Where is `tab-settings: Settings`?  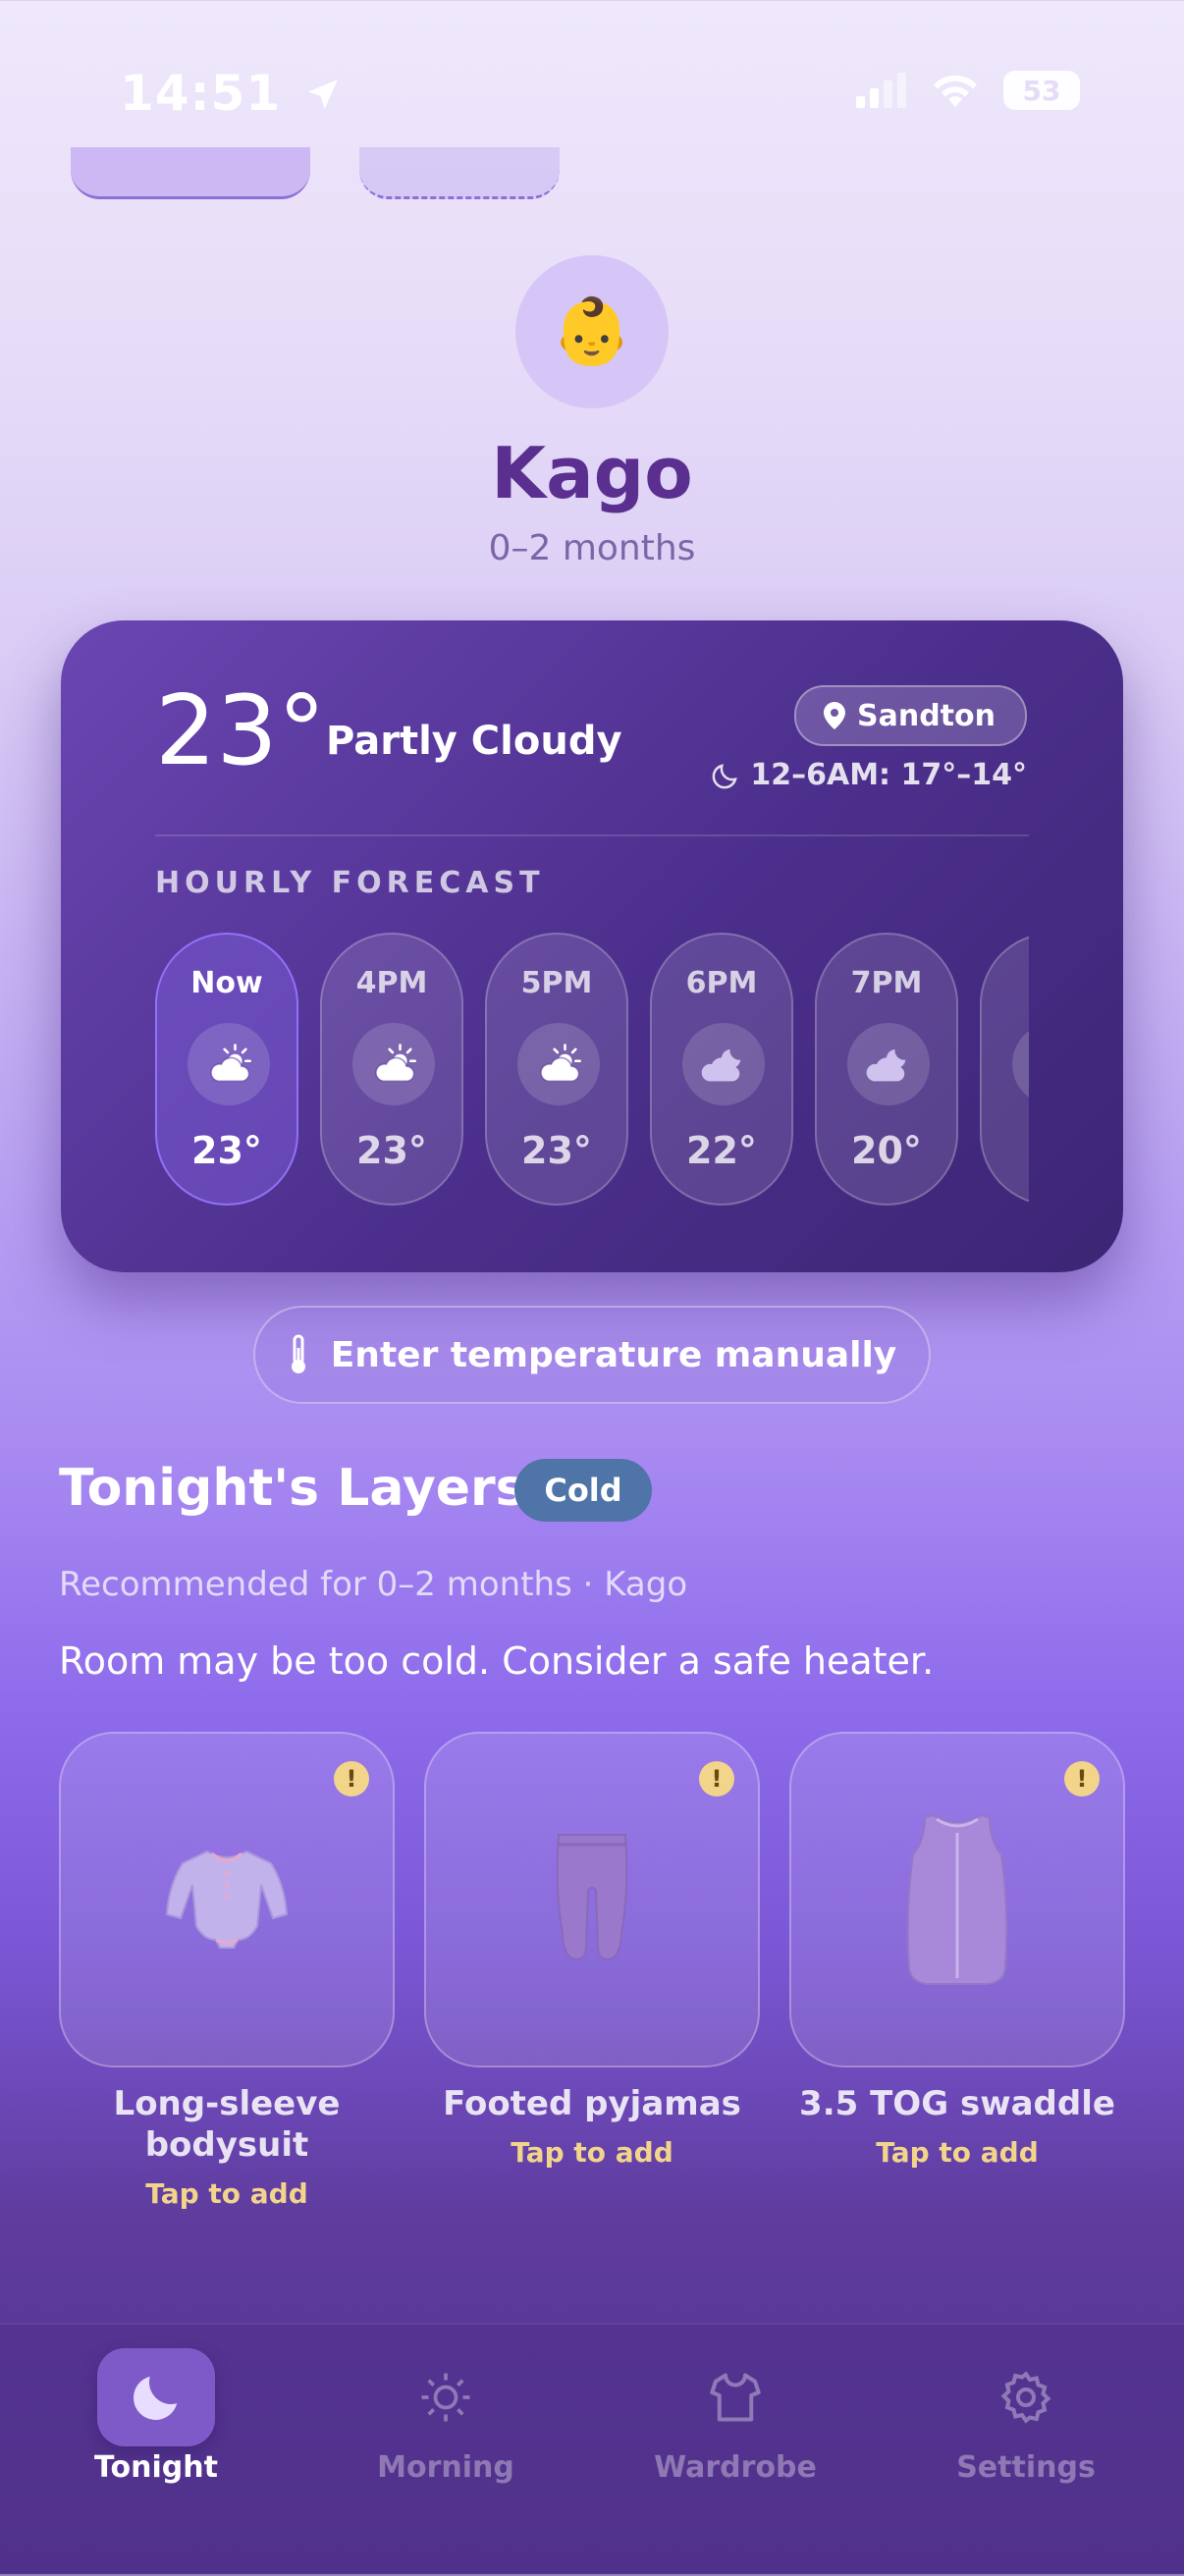 tab-settings: Settings is located at coordinates (1026, 2422).